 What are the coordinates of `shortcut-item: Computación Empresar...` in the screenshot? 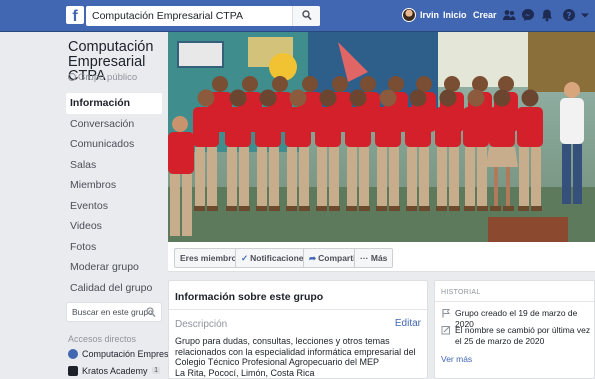 It's located at (126, 356).